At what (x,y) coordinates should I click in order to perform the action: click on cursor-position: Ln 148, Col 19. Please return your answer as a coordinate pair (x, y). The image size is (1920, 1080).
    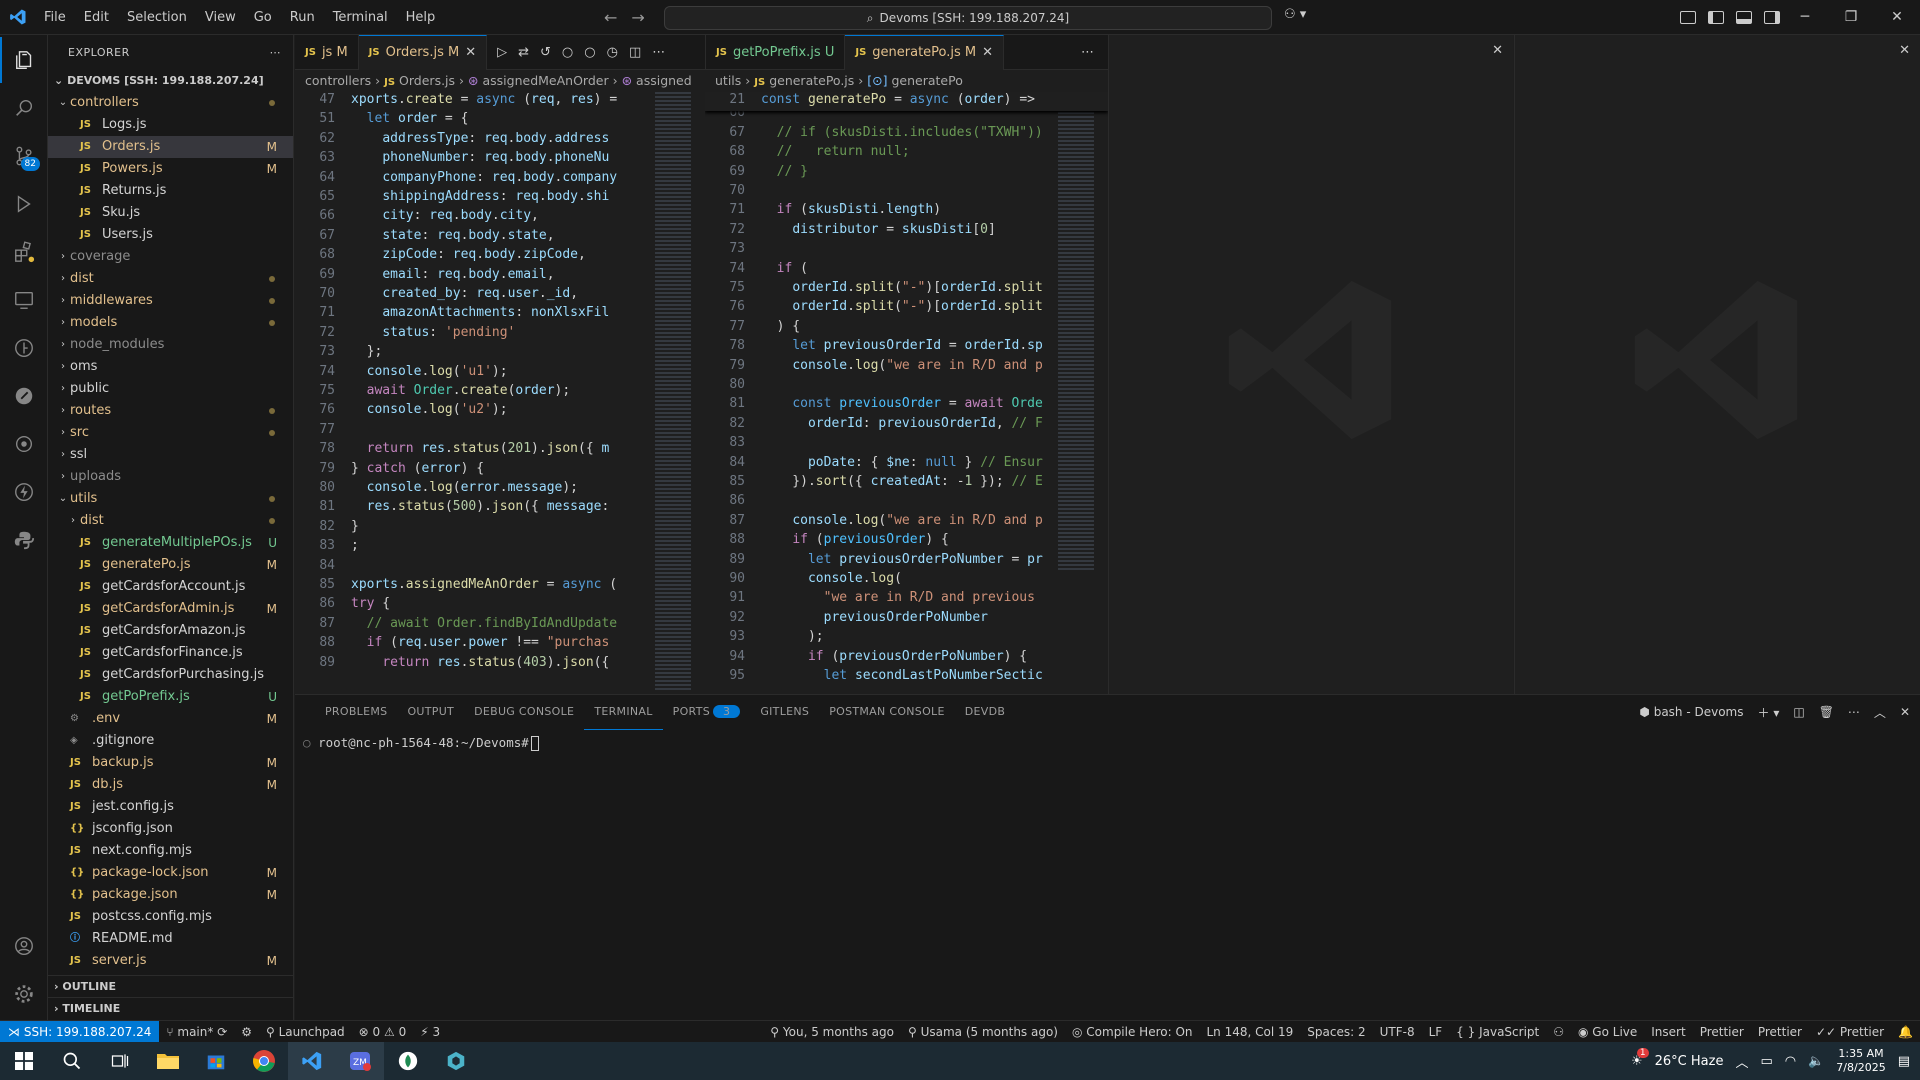
    Looking at the image, I should click on (1250, 1032).